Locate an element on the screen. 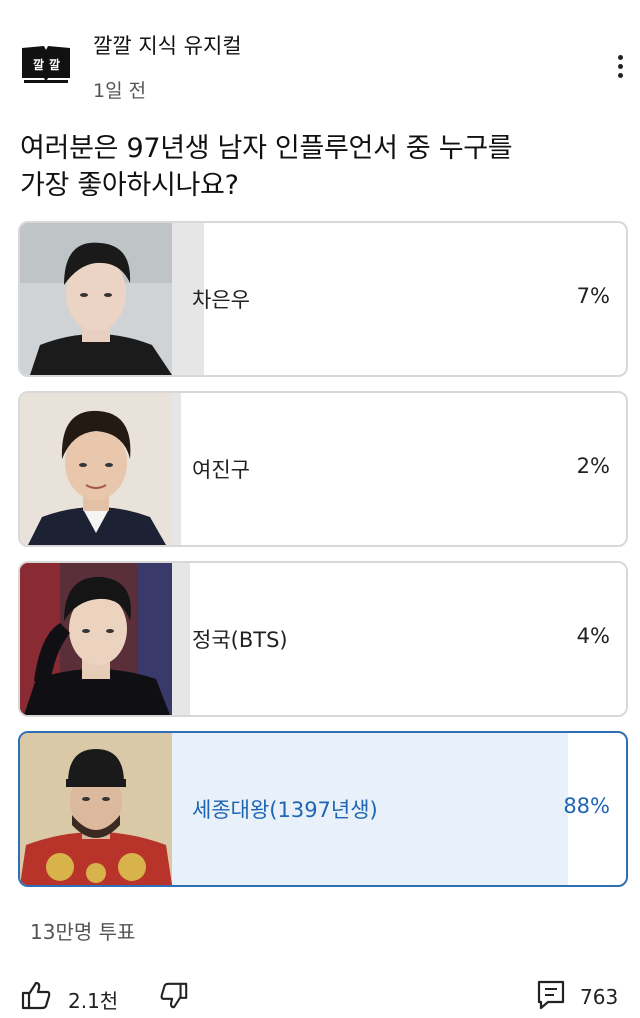 The height and width of the screenshot is (1018, 640). comment-icon is located at coordinates (551, 995).